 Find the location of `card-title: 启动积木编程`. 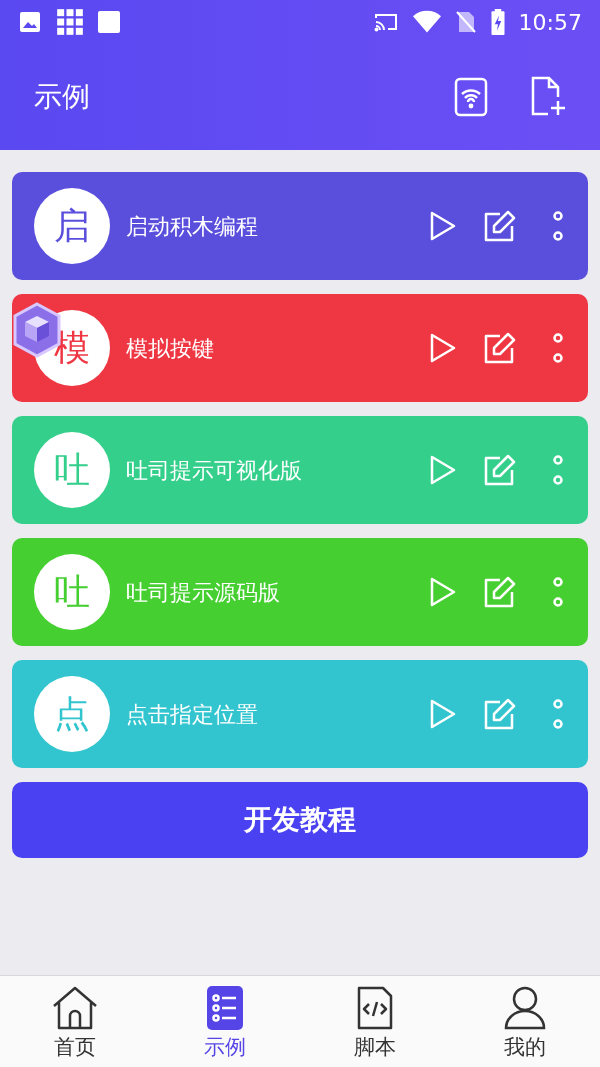

card-title: 启动积木编程 is located at coordinates (192, 226).